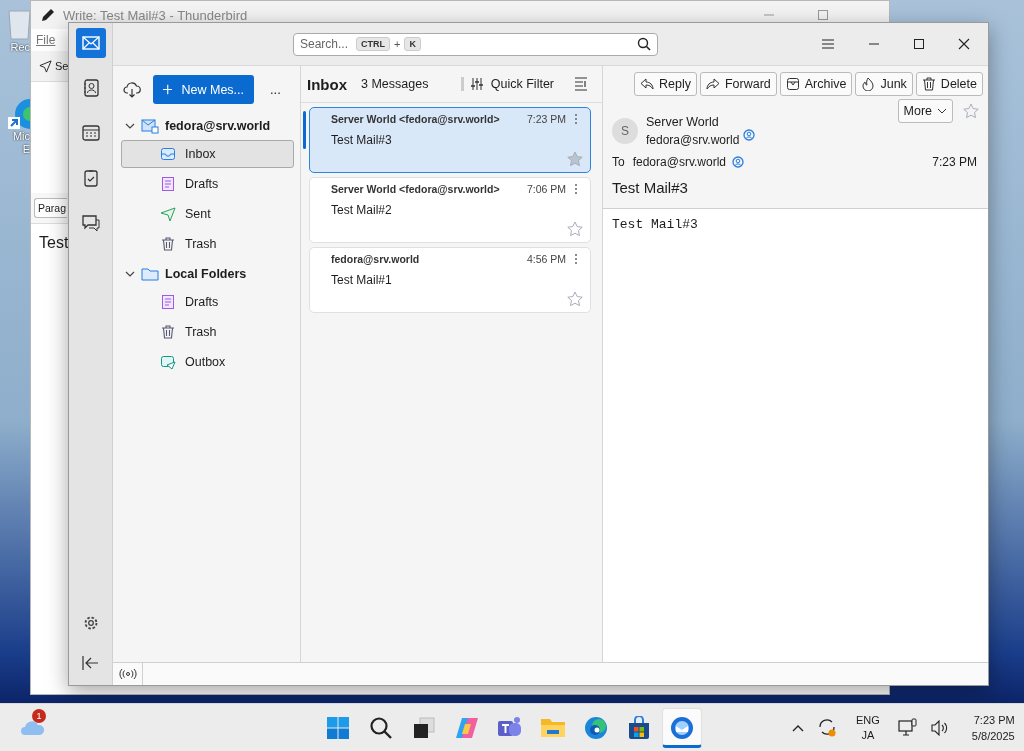  What do you see at coordinates (361, 280) in the screenshot?
I see `message-subject: Test Mail#1` at bounding box center [361, 280].